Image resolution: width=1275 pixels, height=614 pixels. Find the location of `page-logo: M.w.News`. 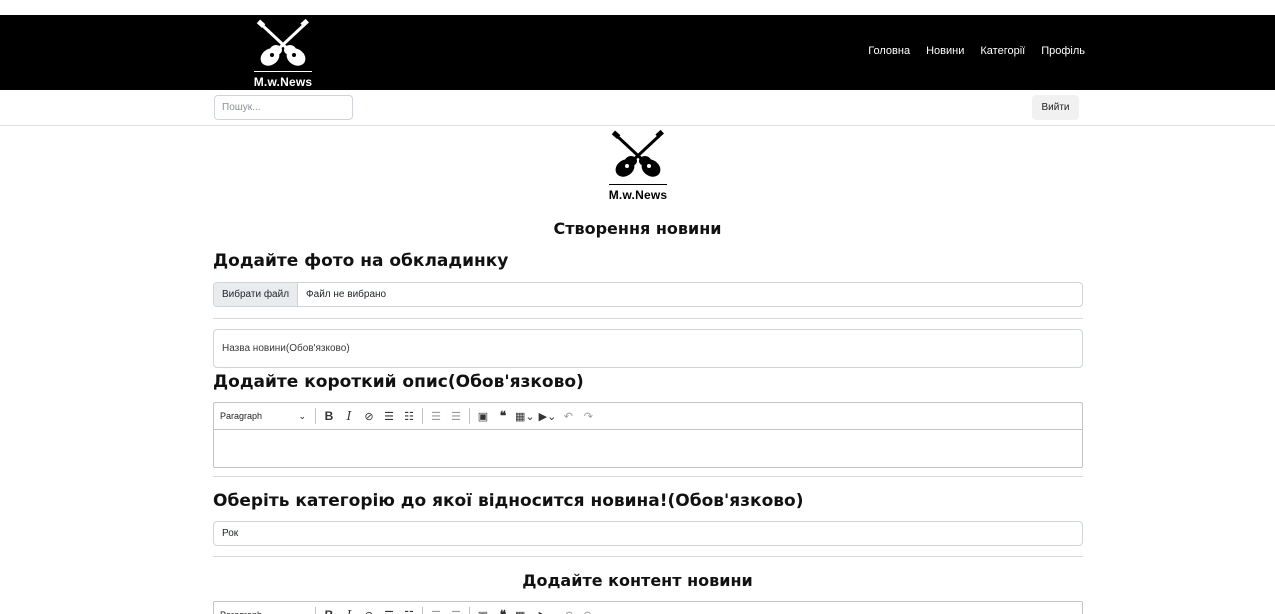

page-logo: M.w.News is located at coordinates (638, 165).